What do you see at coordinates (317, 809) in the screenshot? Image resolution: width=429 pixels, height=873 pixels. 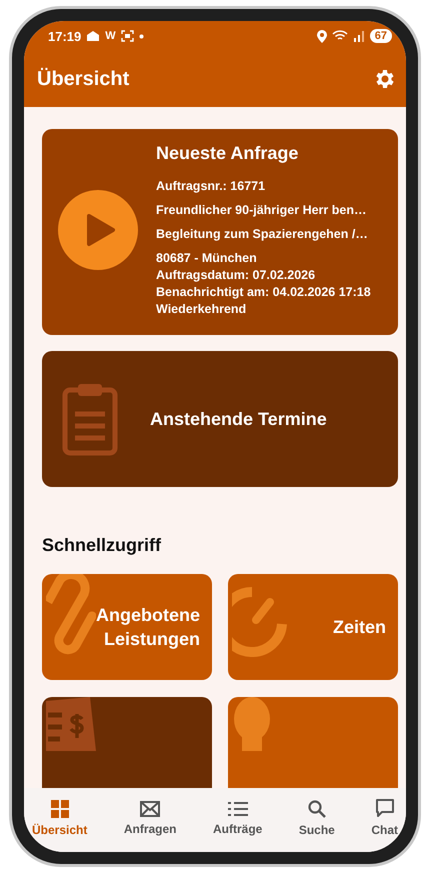 I see `search-icon` at bounding box center [317, 809].